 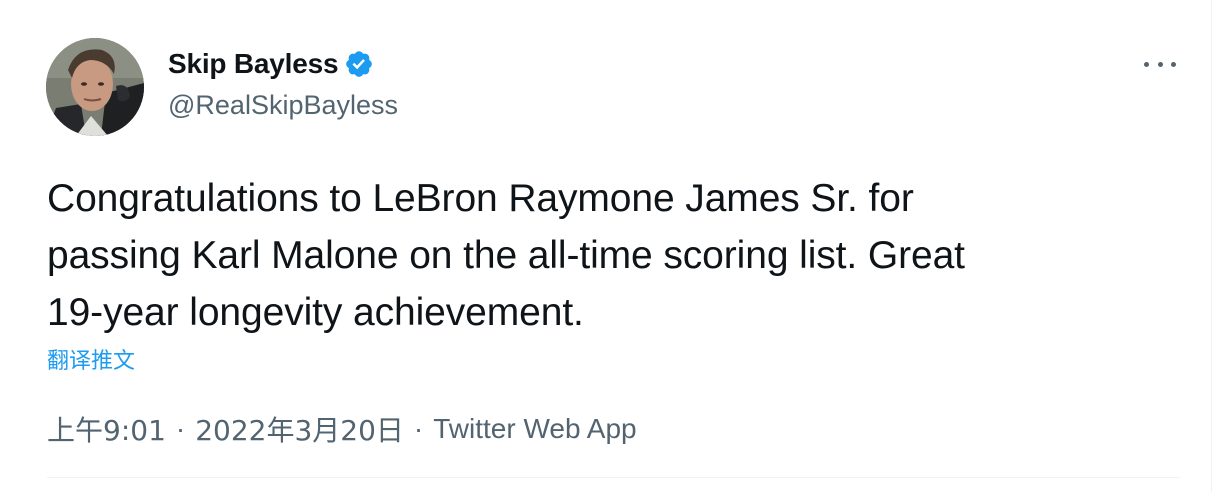 I want to click on tweet-metadata: 上午9:01 · 2022年3月20日 · Twitter Web App, so click(x=342, y=429).